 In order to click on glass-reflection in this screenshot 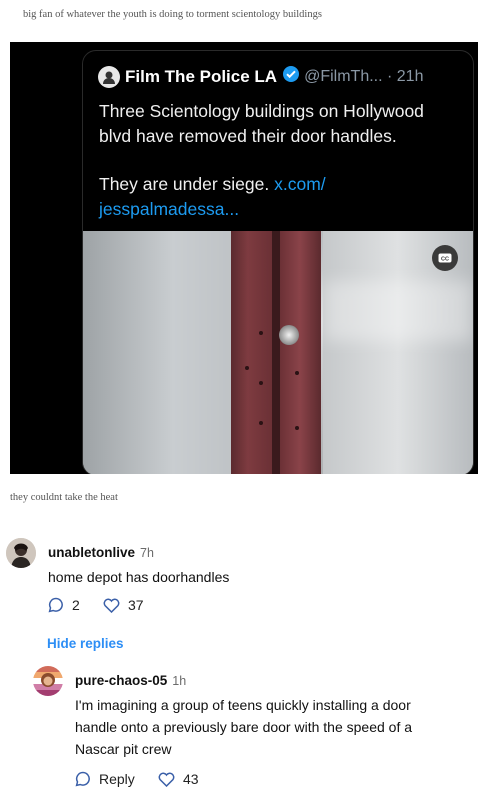, I will do `click(398, 311)`.